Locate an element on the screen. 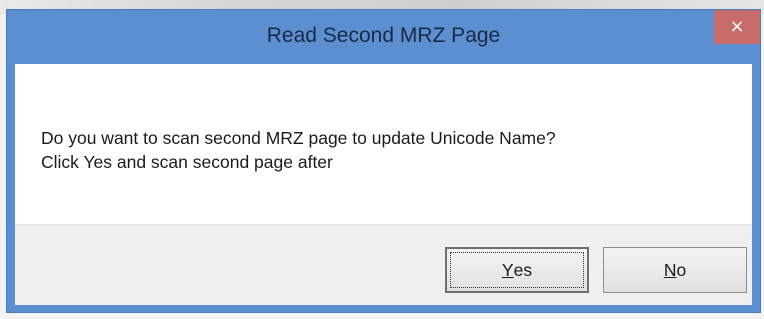 The height and width of the screenshot is (319, 764). message-line-2: Click Yes and scan second page after is located at coordinates (187, 162).